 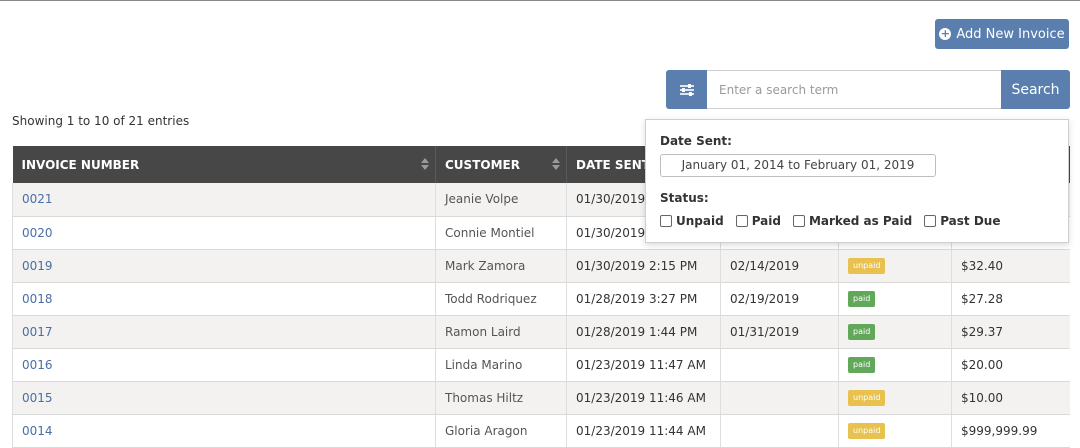 I want to click on column-header-invoice-number: INVOICE NUMBER, so click(x=224, y=164).